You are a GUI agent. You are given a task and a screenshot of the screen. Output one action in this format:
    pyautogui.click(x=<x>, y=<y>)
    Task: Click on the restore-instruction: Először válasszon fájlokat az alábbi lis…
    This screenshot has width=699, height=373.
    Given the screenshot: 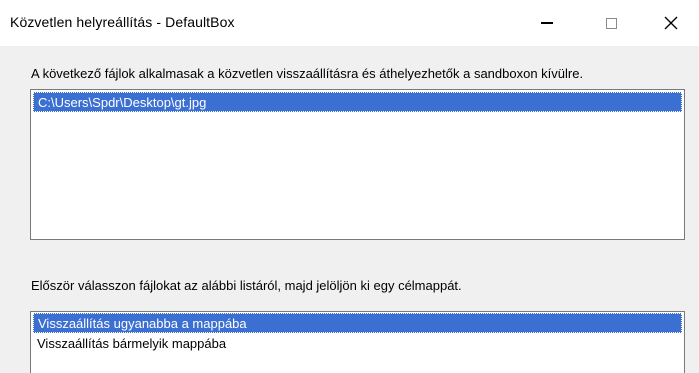 What is the action you would take?
    pyautogui.click(x=246, y=285)
    